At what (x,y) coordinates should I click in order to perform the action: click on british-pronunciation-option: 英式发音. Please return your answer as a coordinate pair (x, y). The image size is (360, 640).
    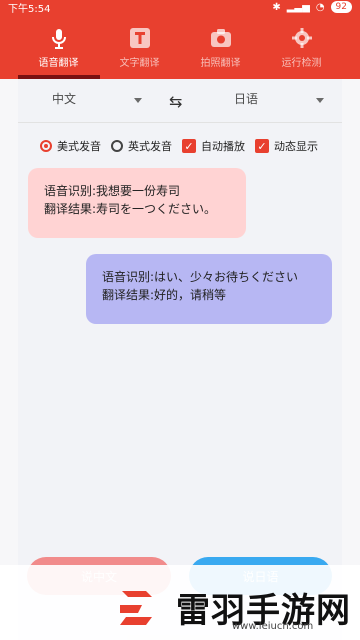
    Looking at the image, I should click on (141, 146).